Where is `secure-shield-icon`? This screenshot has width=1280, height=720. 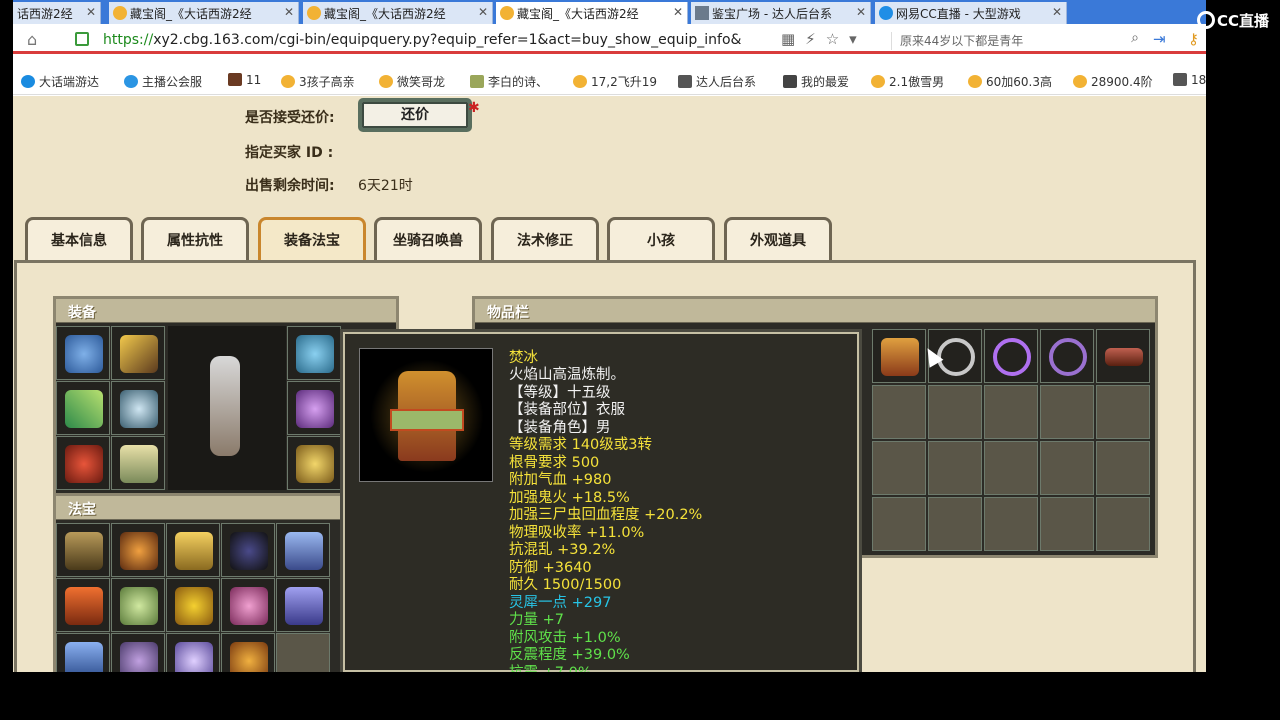
secure-shield-icon is located at coordinates (82, 39).